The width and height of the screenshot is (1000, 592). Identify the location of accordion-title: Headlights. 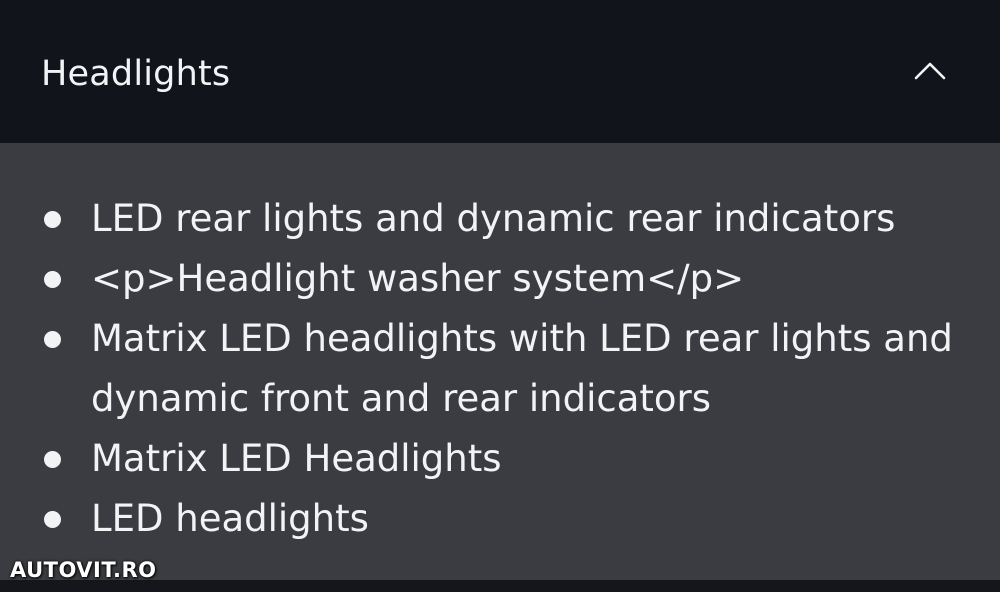
(136, 74).